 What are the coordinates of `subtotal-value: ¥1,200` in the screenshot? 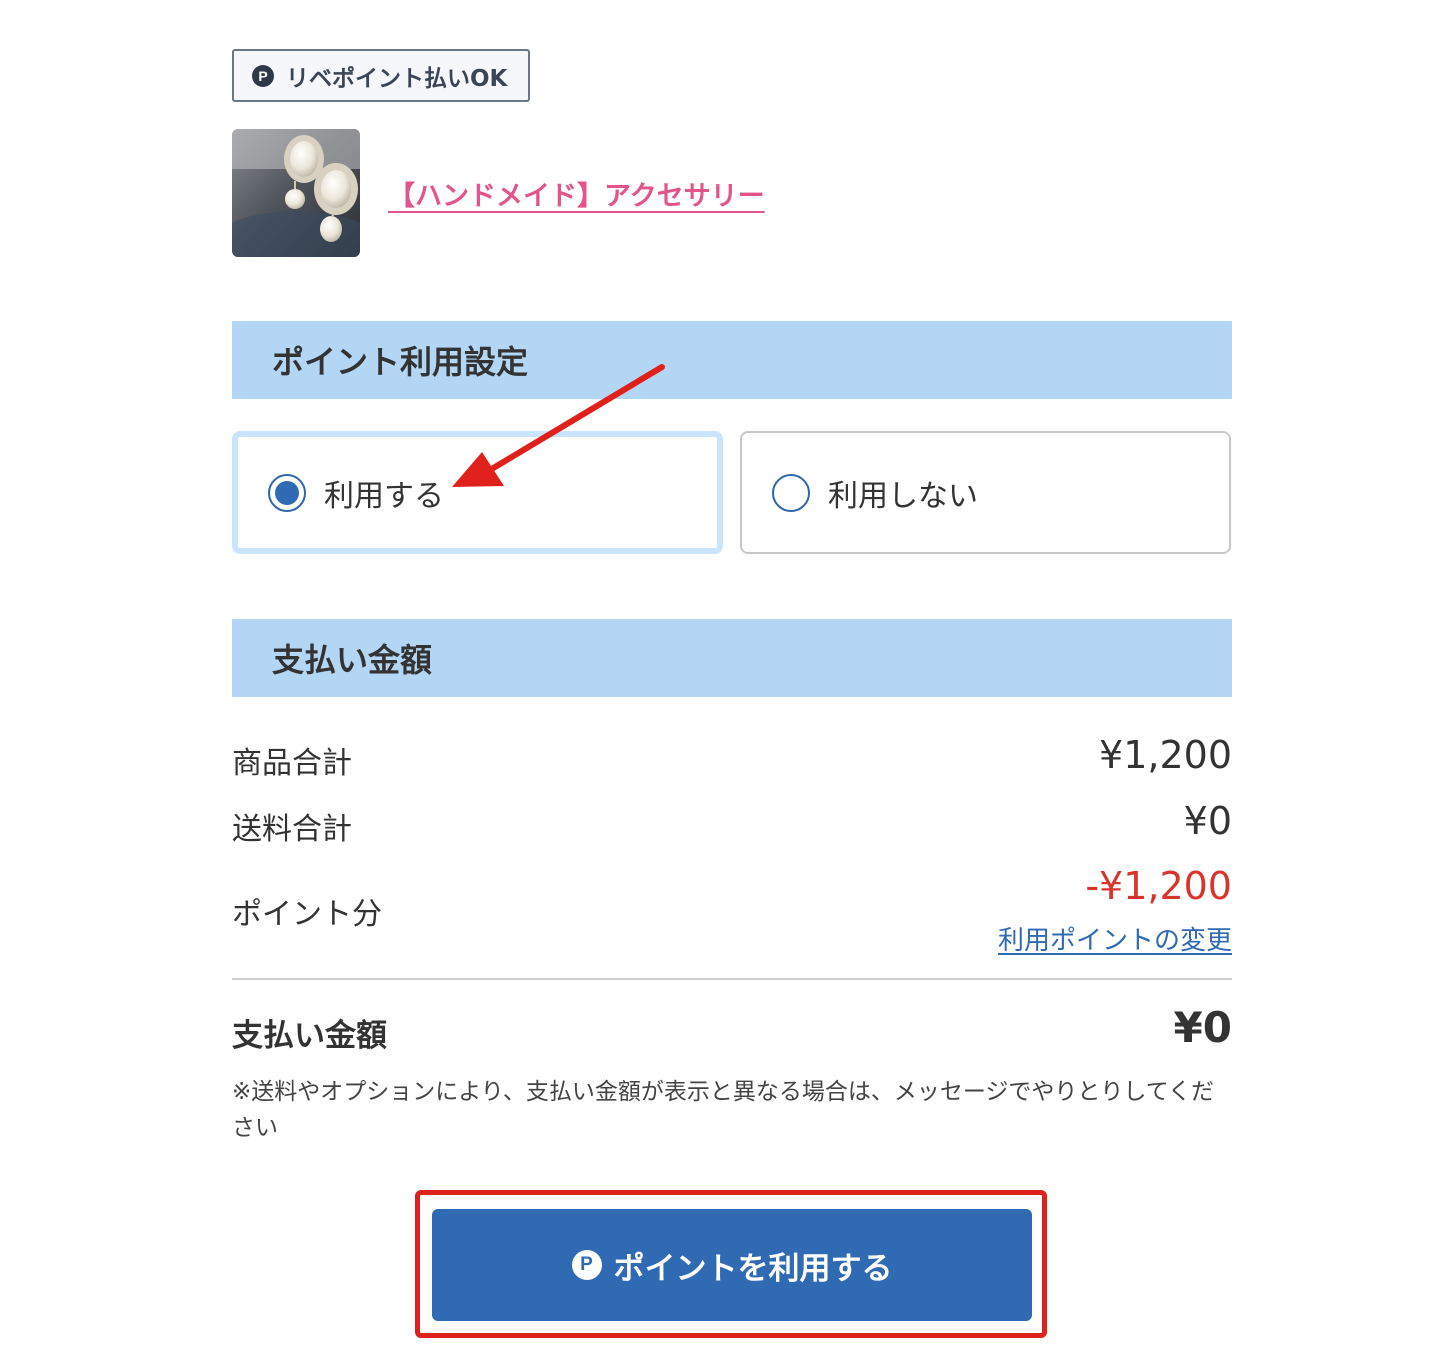 It's located at (1165, 755).